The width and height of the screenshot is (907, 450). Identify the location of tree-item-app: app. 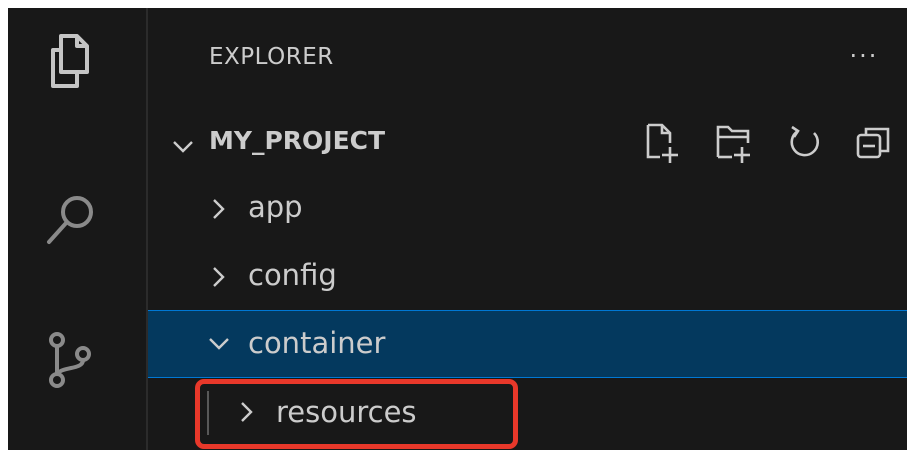
(527, 209).